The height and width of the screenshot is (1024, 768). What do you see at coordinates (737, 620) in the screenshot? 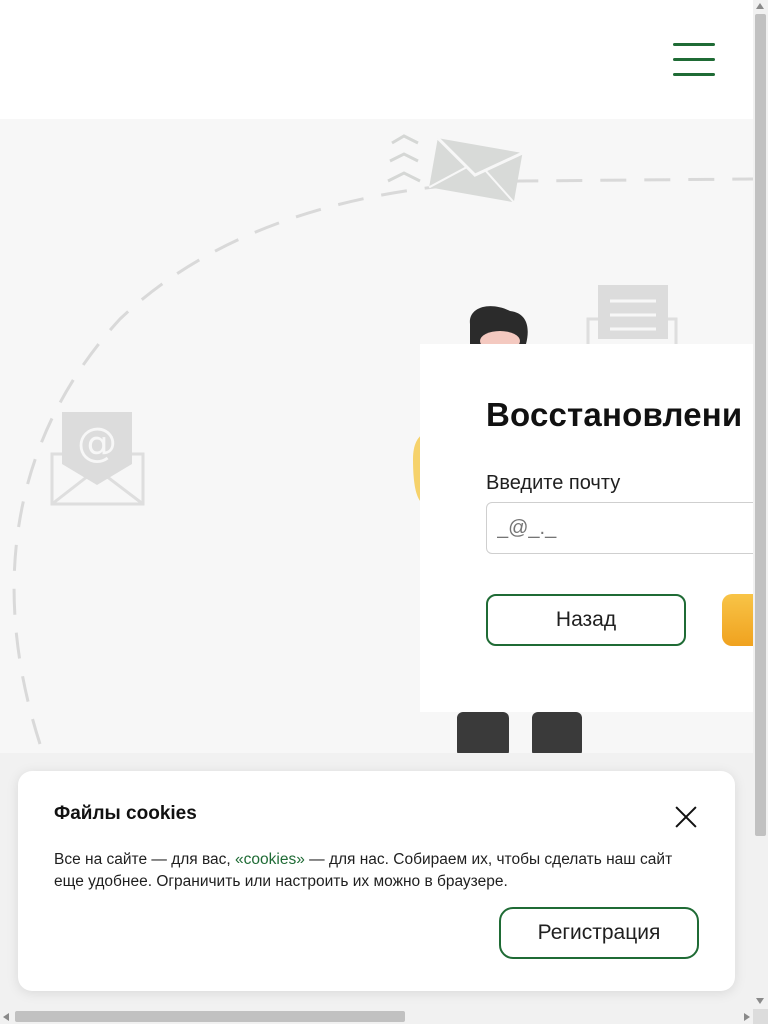
I see `submit-button` at bounding box center [737, 620].